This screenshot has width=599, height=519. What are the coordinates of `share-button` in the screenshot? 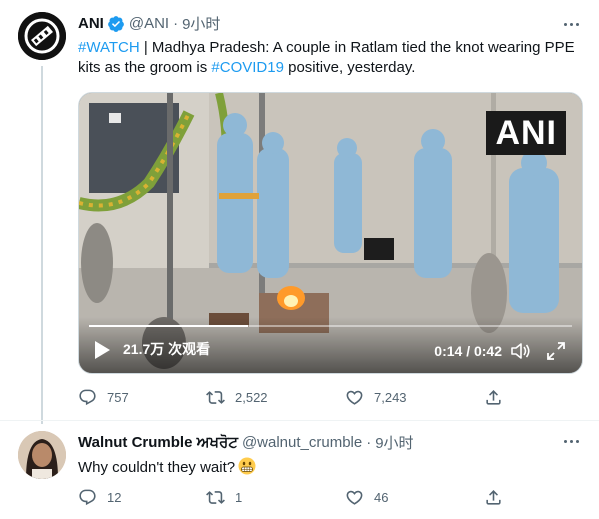 It's located at (498, 397).